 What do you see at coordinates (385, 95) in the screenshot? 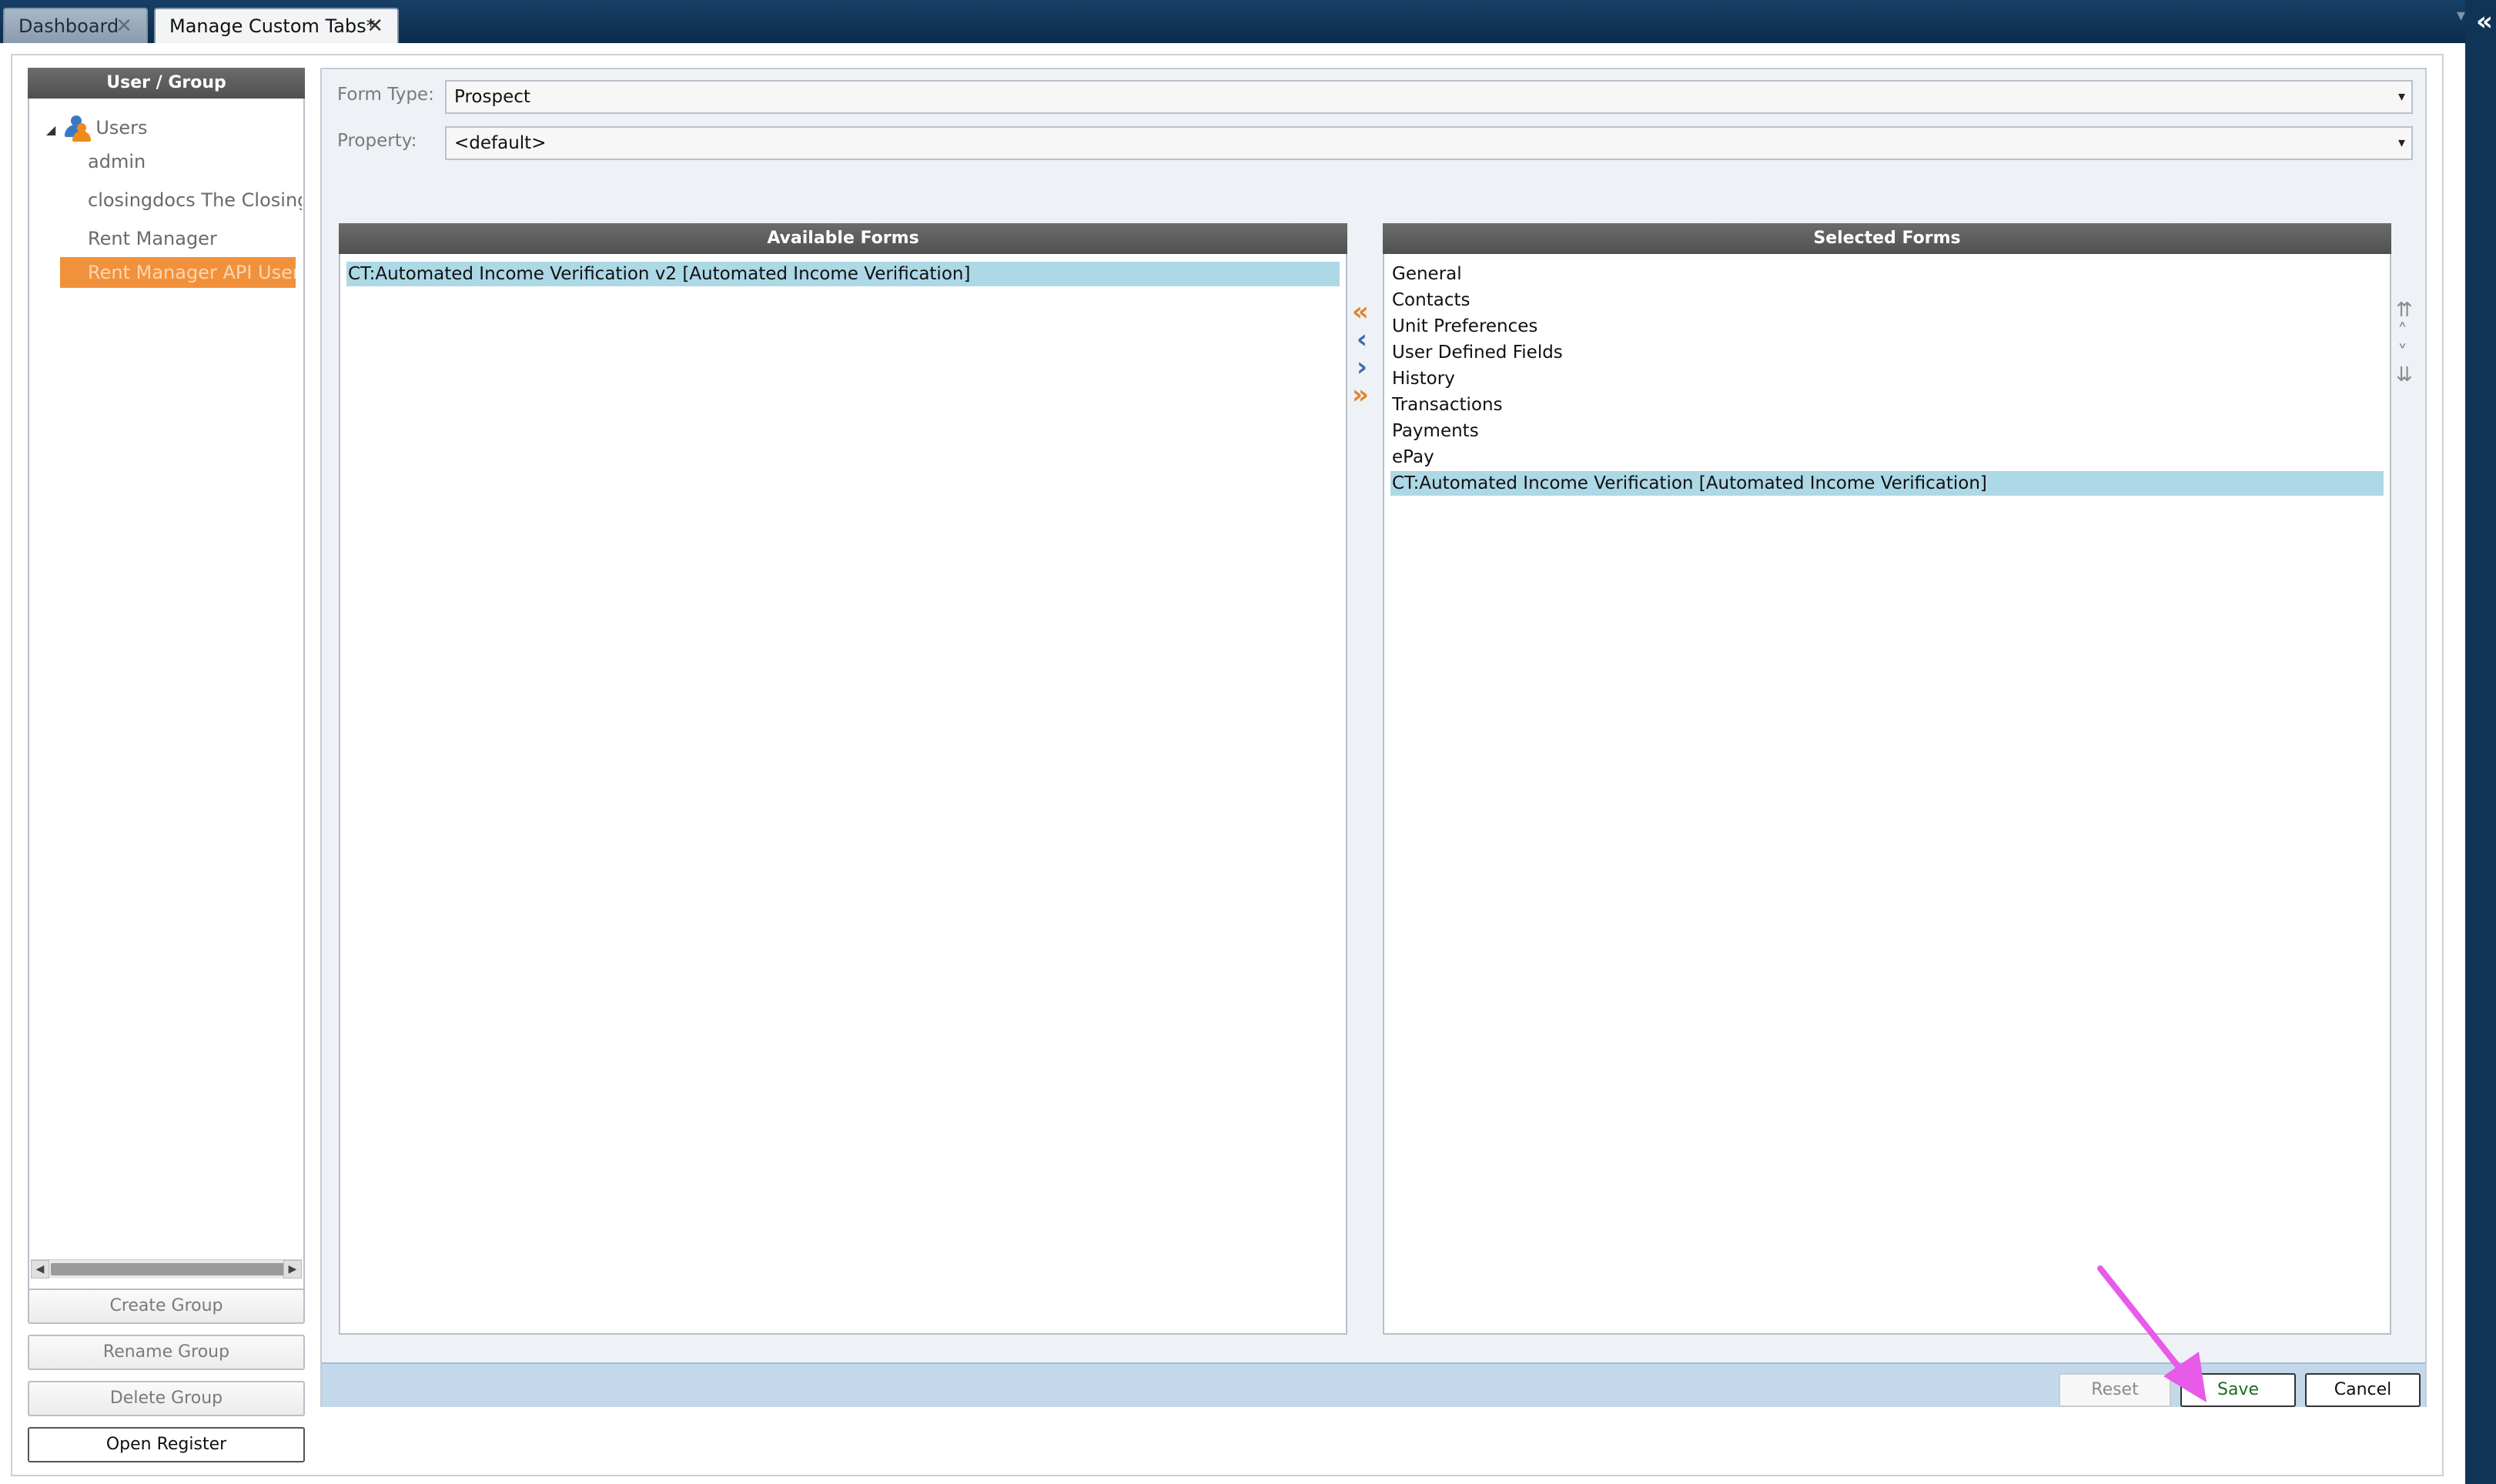
I see `form-type-label: Form Type:` at bounding box center [385, 95].